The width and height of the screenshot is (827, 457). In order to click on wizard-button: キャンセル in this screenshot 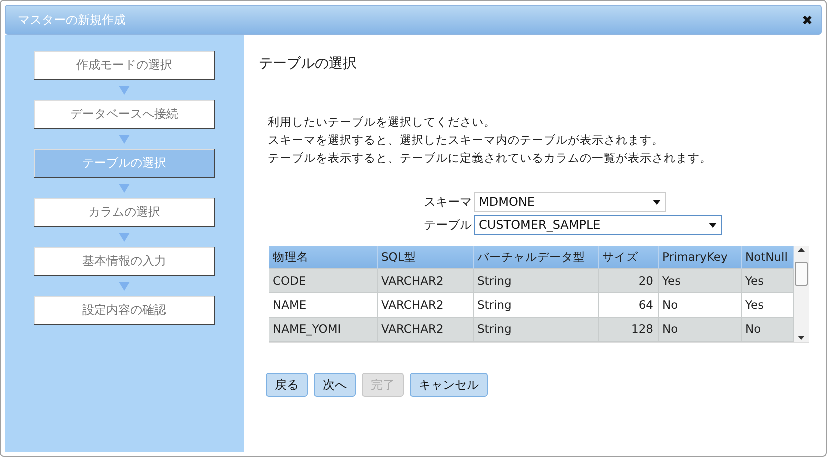, I will do `click(449, 385)`.